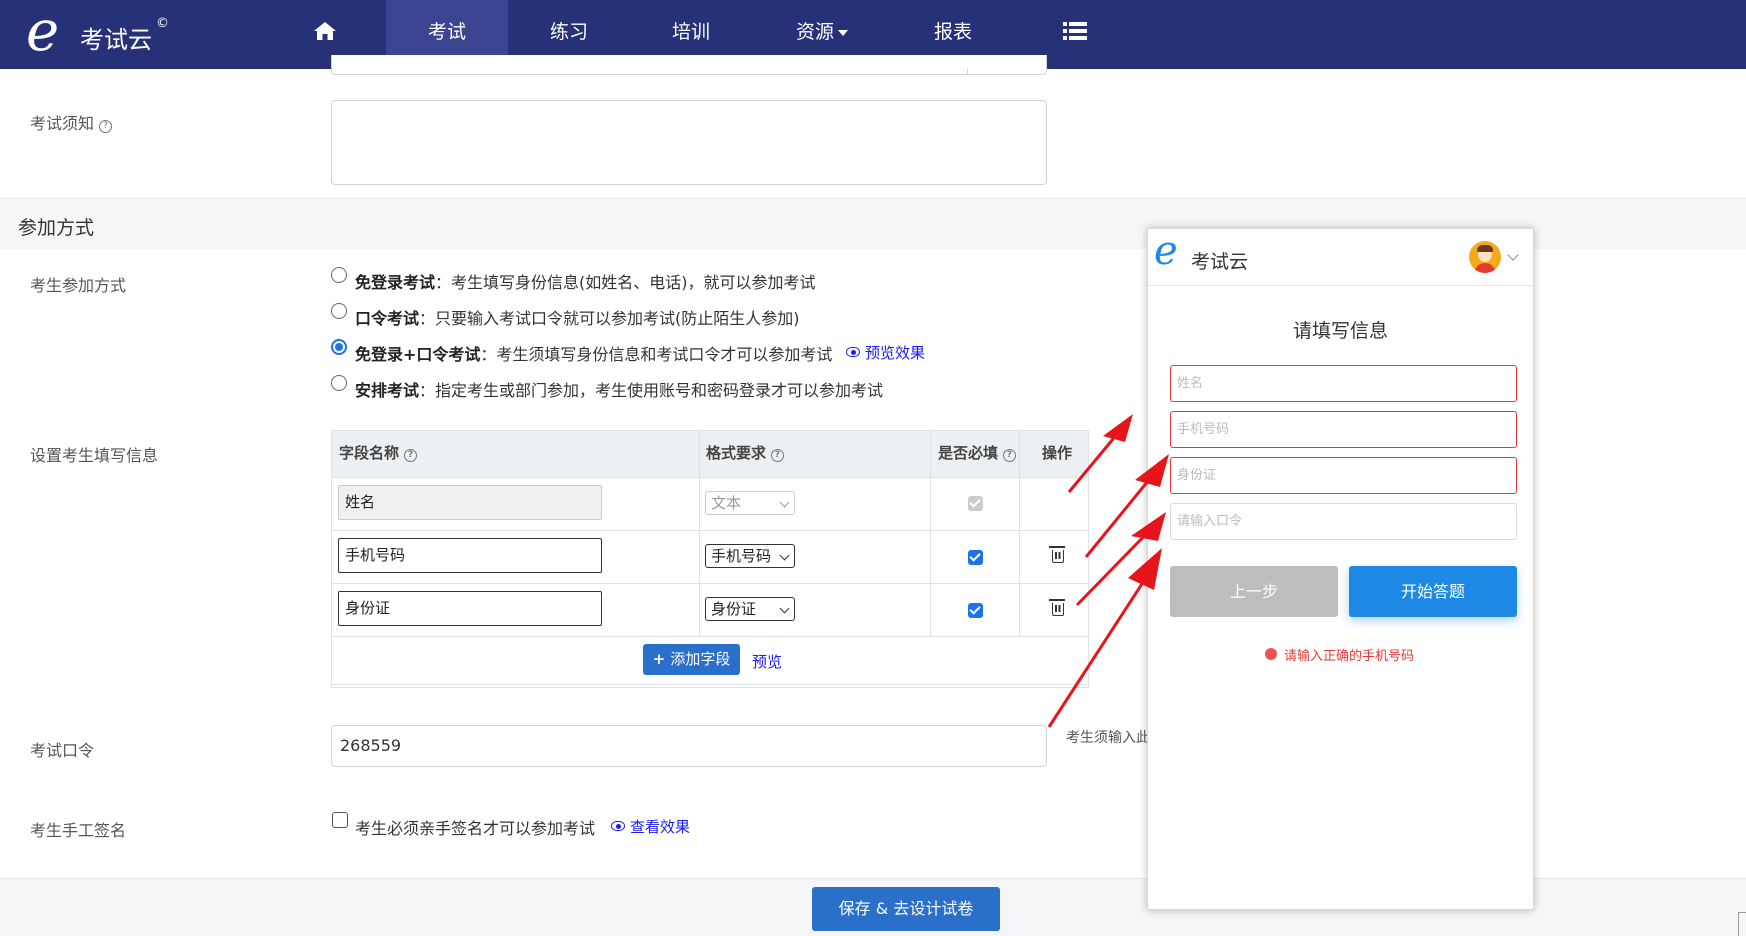 The image size is (1746, 936). I want to click on notice-label: 考试须知?, so click(71, 122).